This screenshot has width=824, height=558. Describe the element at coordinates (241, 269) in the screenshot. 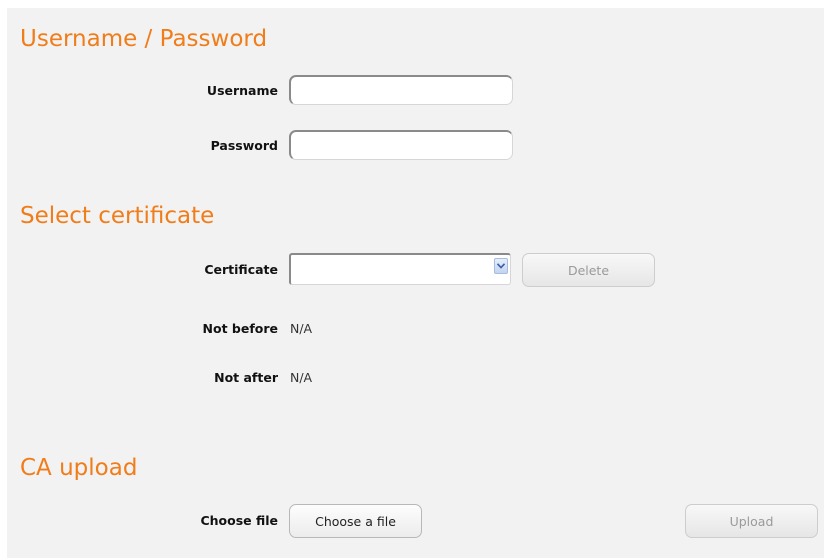

I see `certificate-label: Certificate` at that location.